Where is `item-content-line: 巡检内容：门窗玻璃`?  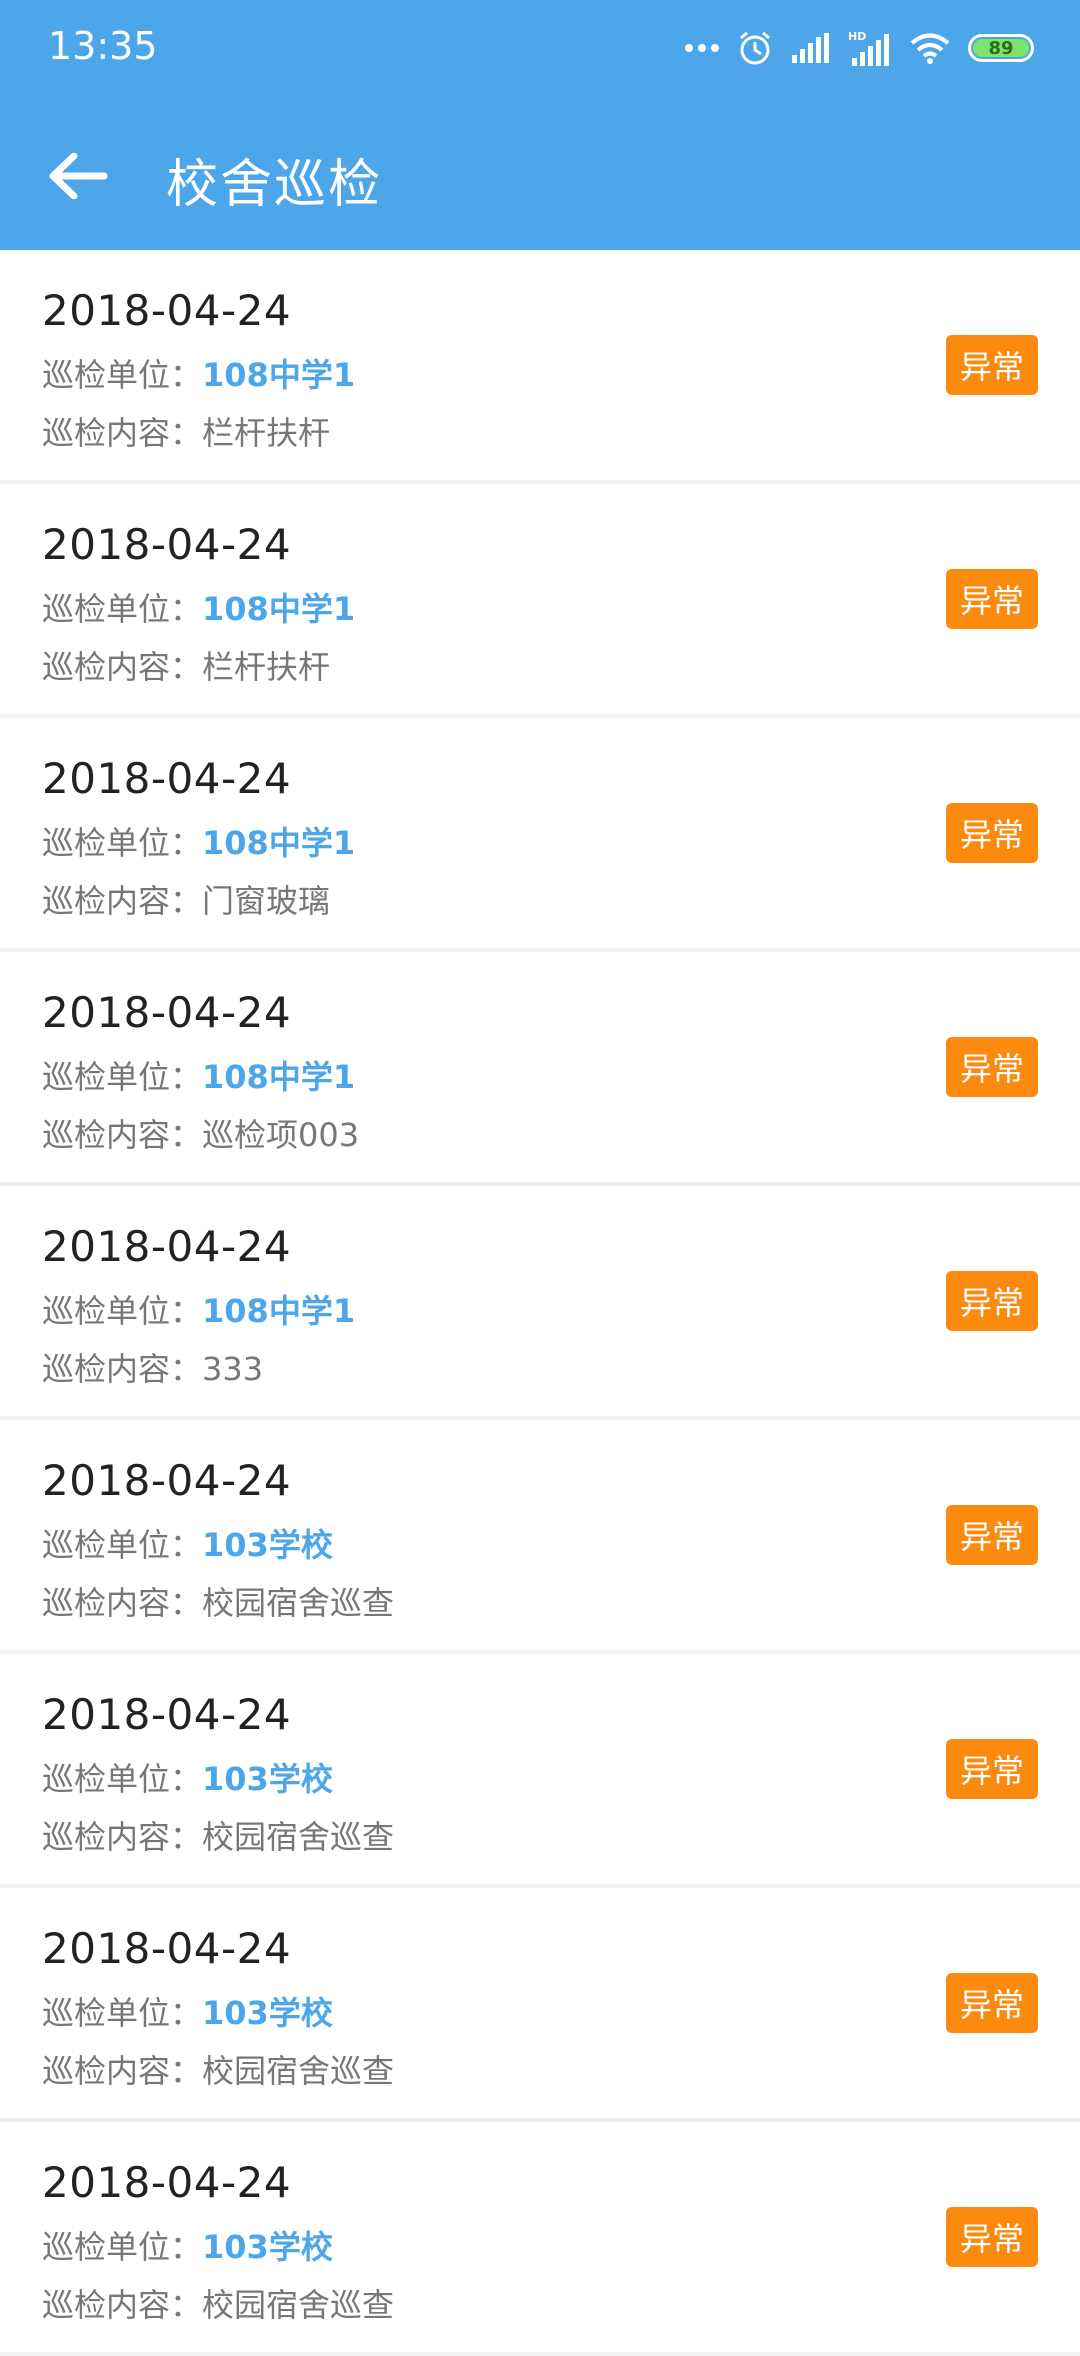
item-content-line: 巡检内容：门窗玻璃 is located at coordinates (186, 899).